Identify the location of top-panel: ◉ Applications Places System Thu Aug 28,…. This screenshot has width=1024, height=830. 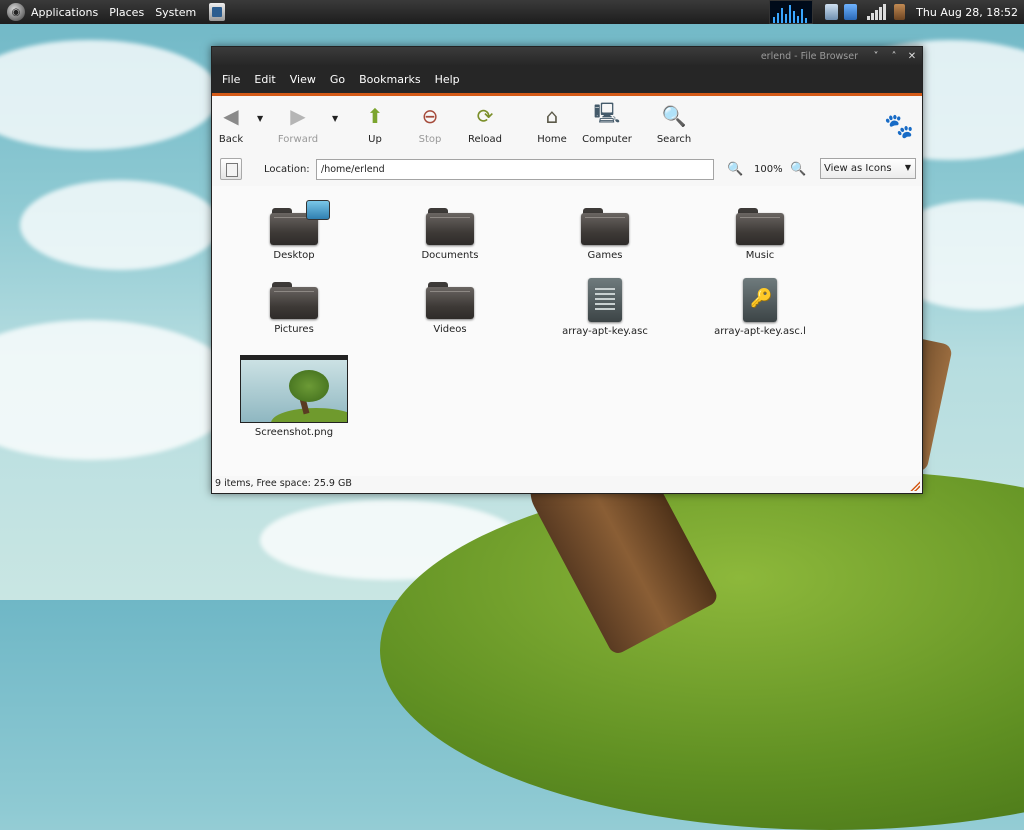
(512, 12).